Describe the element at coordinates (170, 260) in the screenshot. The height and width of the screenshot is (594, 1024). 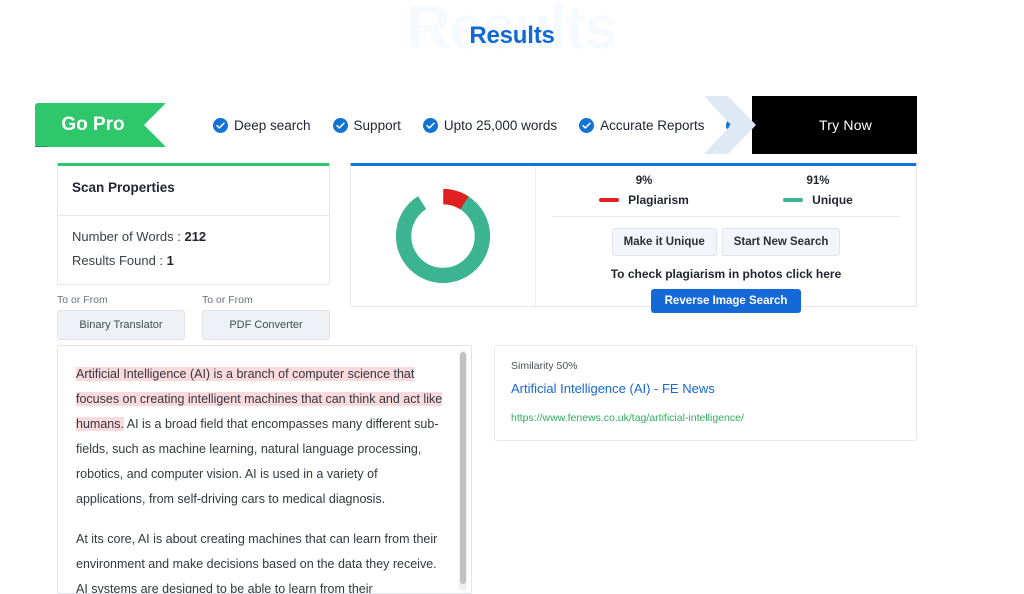
I see `results-found-value: 1` at that location.